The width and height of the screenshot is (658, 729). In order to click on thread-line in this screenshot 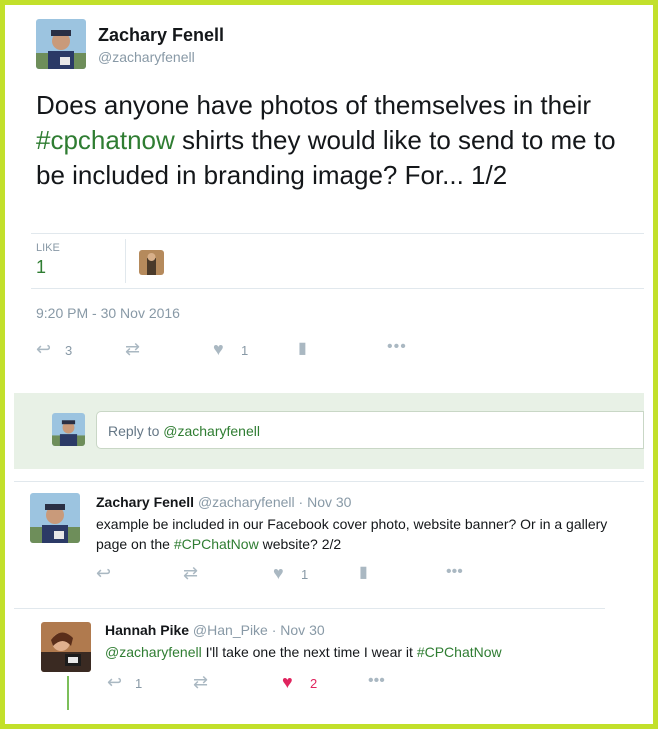, I will do `click(68, 693)`.